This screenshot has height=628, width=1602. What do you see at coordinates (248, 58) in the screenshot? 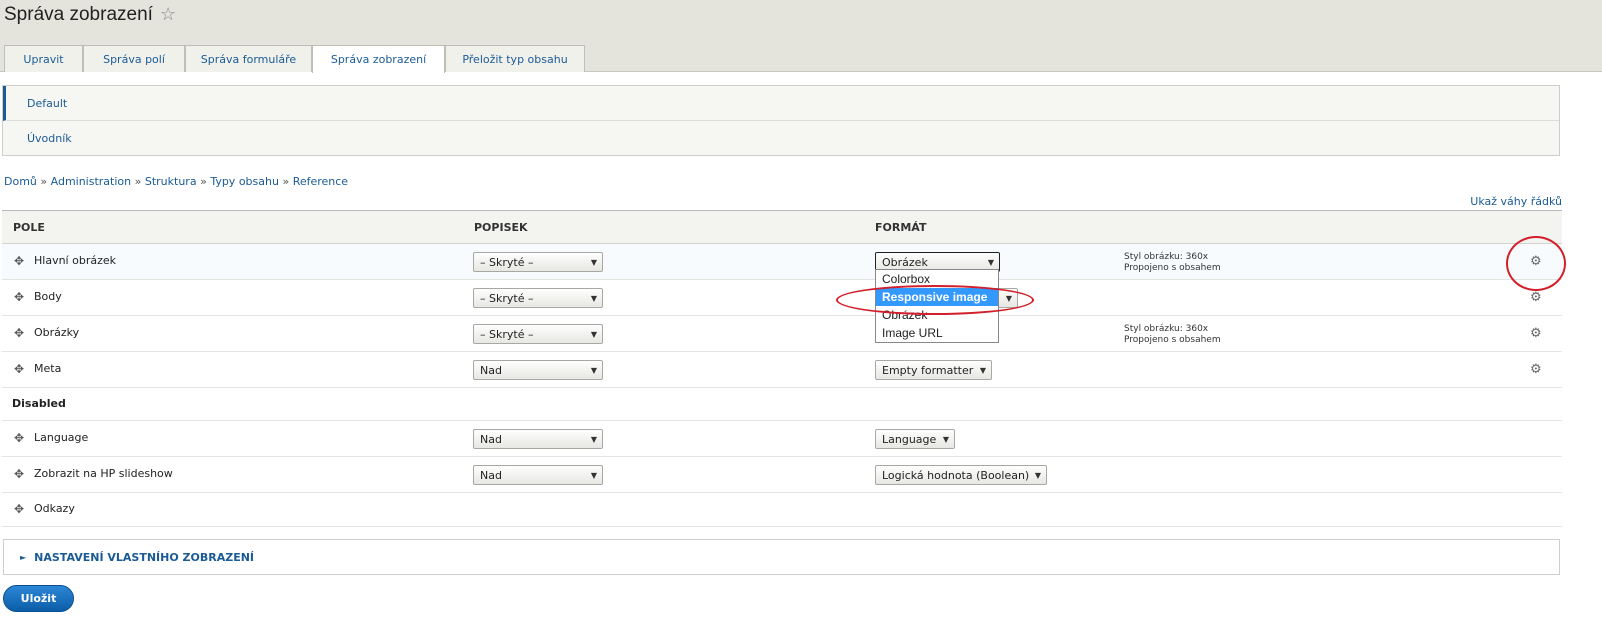
I see `tab-sprava-formulare: Správa formuláře` at bounding box center [248, 58].